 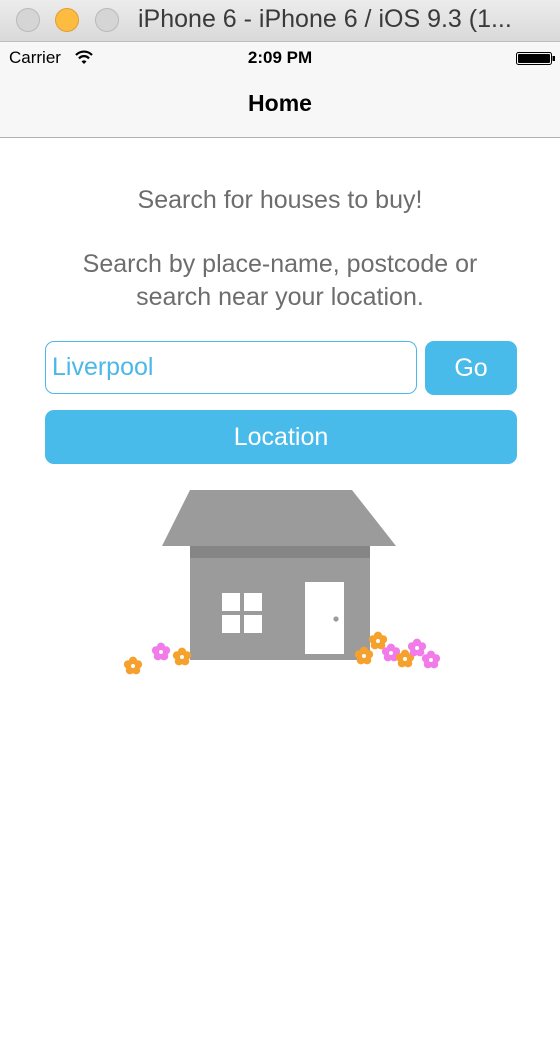 I want to click on location-button: Location, so click(x=281, y=437).